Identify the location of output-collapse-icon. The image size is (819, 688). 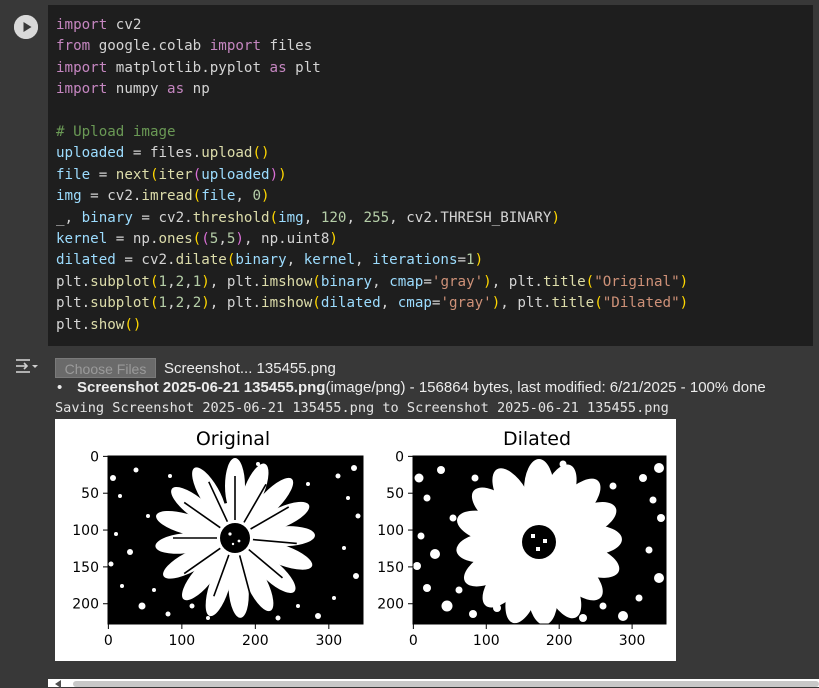
(27, 366).